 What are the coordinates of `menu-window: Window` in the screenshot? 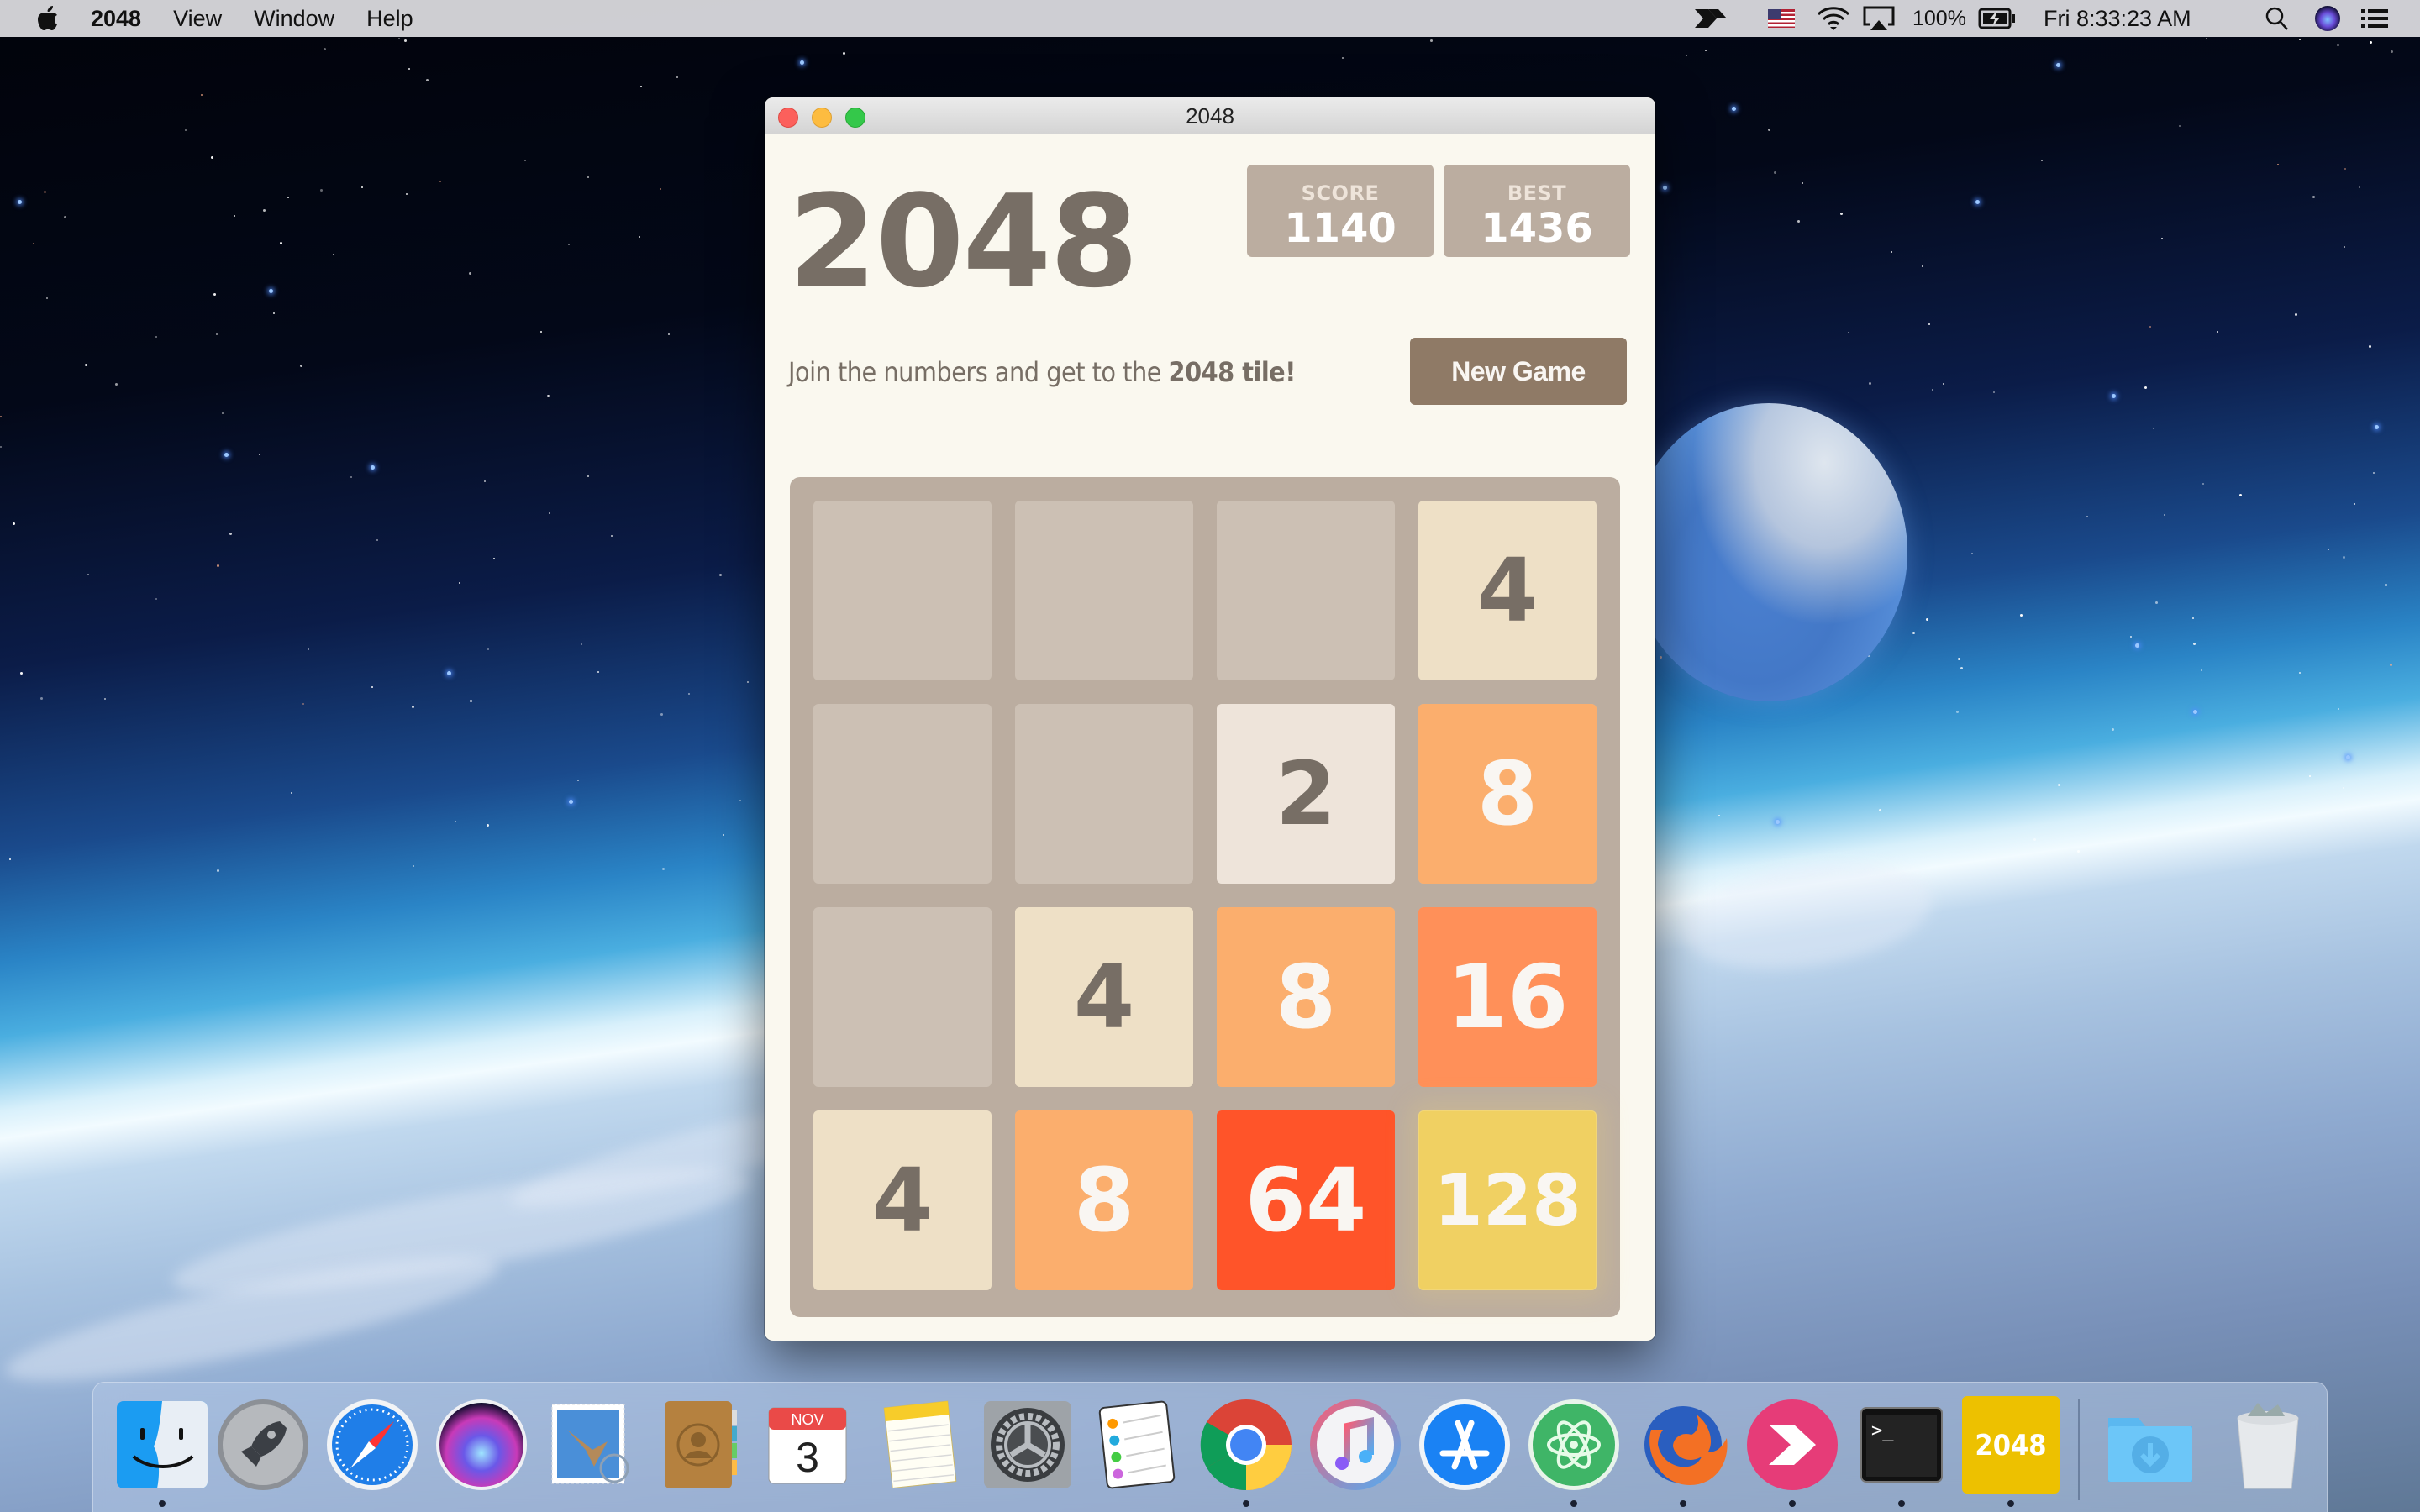 It's located at (294, 19).